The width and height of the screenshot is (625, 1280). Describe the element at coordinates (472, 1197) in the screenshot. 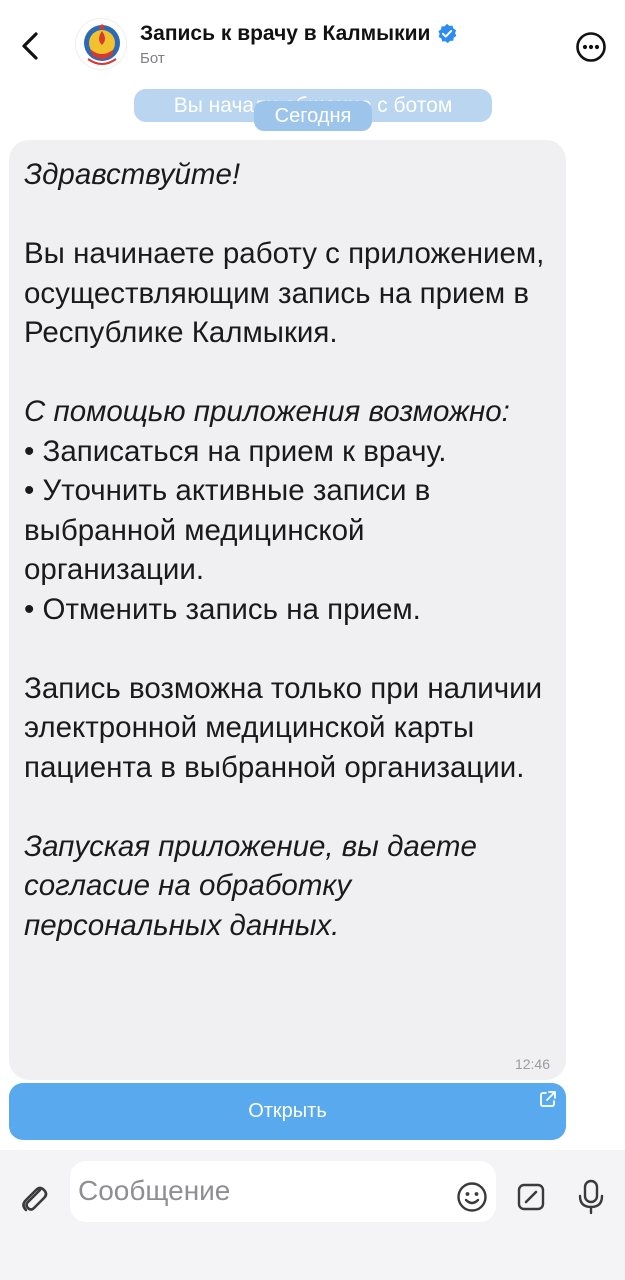

I see `emoji-icon` at that location.